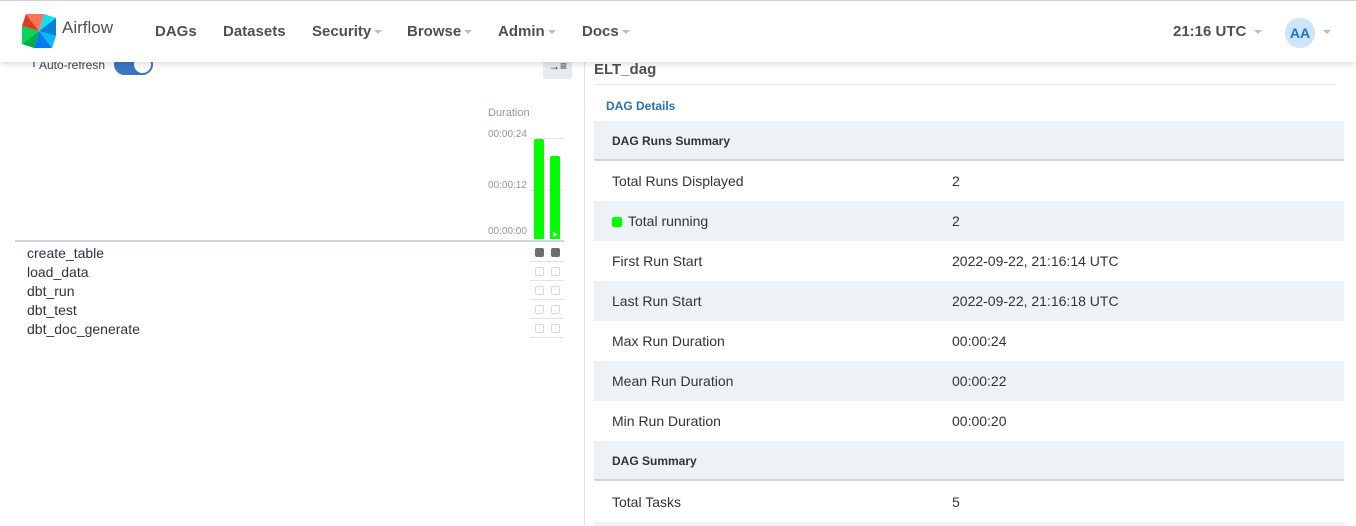 This screenshot has width=1356, height=526. Describe the element at coordinates (50, 291) in the screenshot. I see `task-dbt-run: dbt_run` at that location.